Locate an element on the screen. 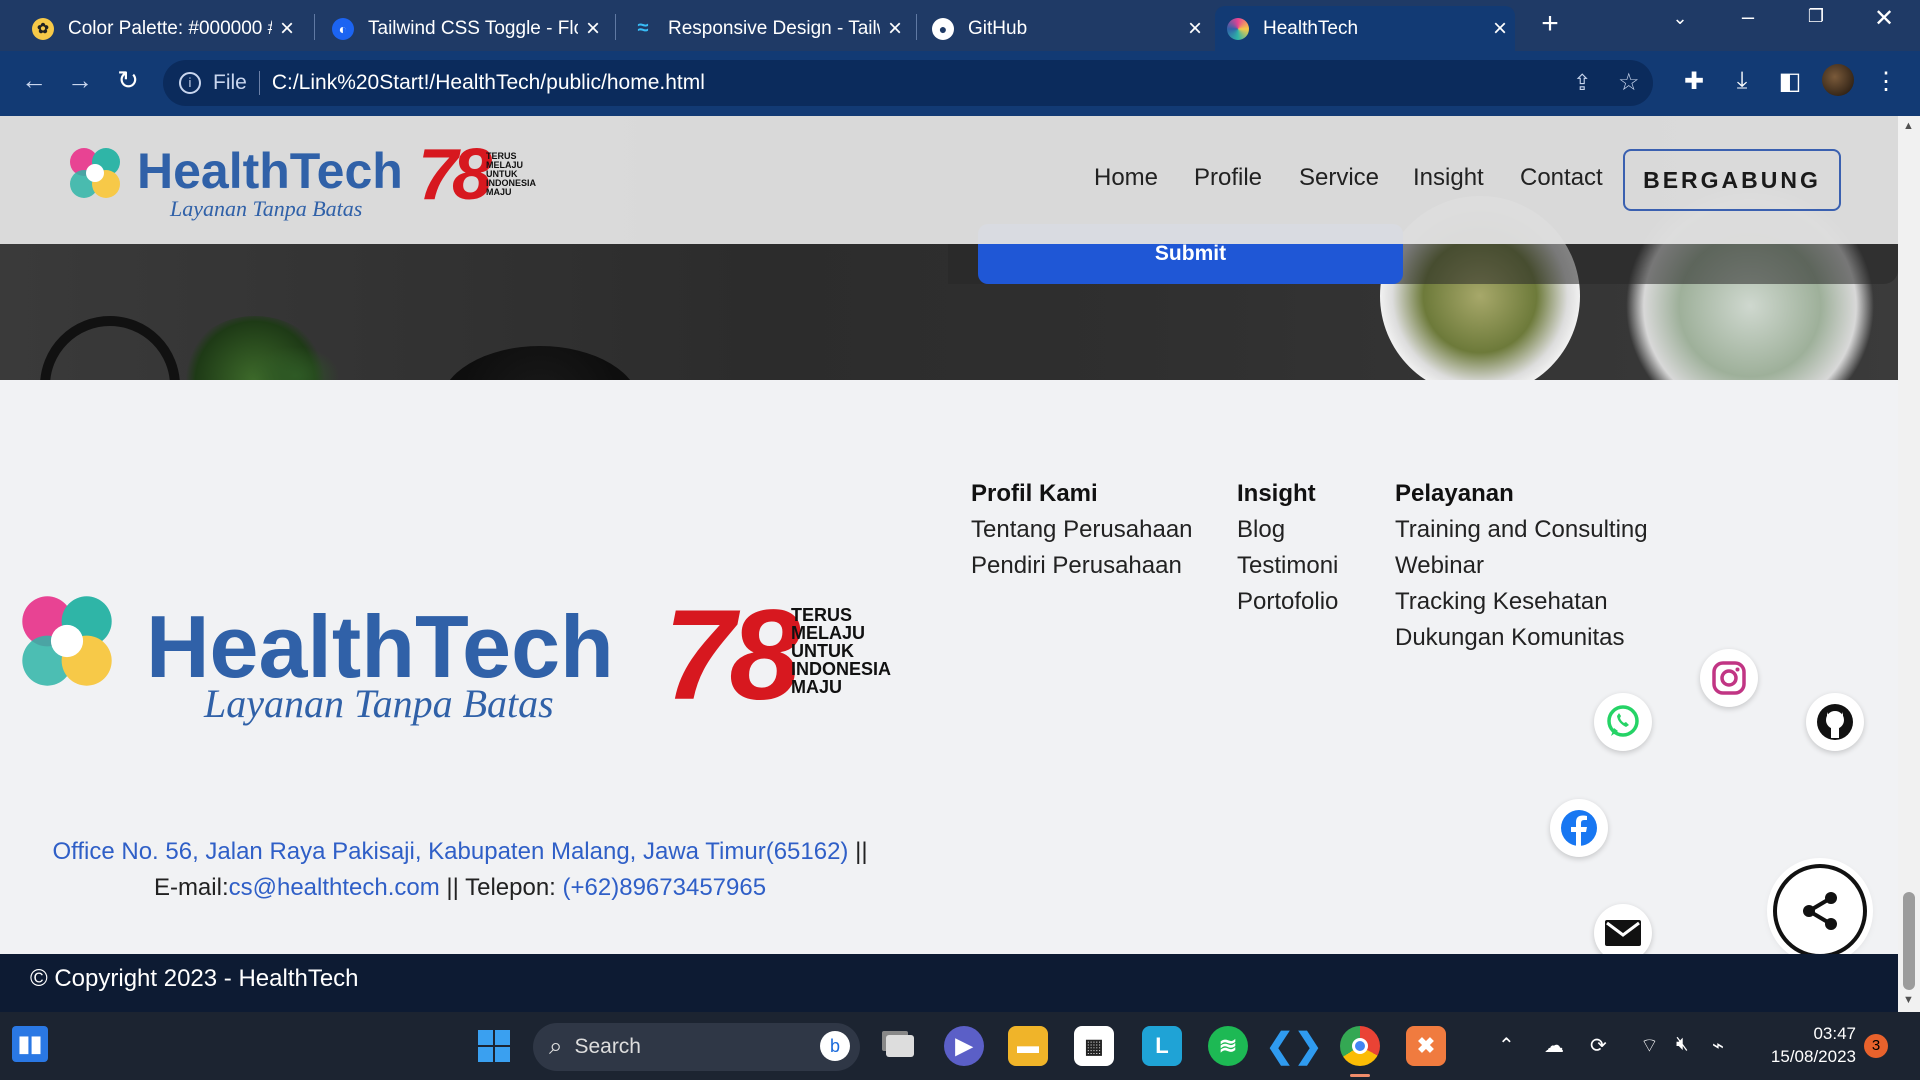 The height and width of the screenshot is (1080, 1920). whatsapp-icon is located at coordinates (1623, 721).